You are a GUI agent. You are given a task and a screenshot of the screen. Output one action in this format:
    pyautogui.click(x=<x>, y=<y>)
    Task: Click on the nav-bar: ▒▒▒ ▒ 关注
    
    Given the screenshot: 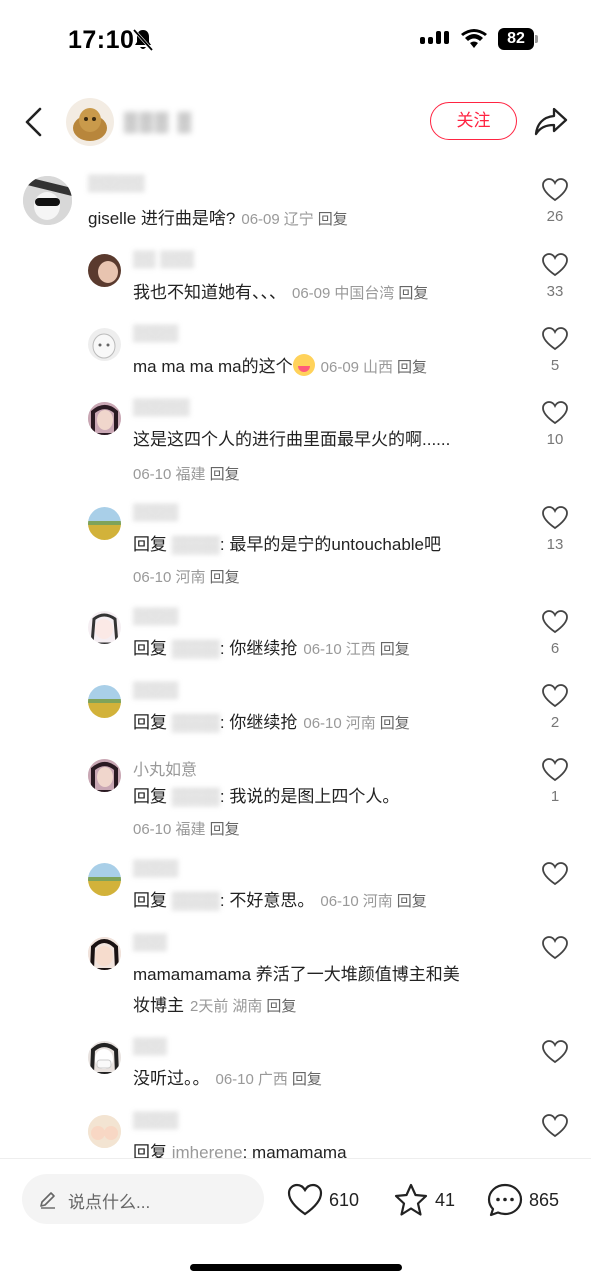 What is the action you would take?
    pyautogui.click(x=295, y=122)
    